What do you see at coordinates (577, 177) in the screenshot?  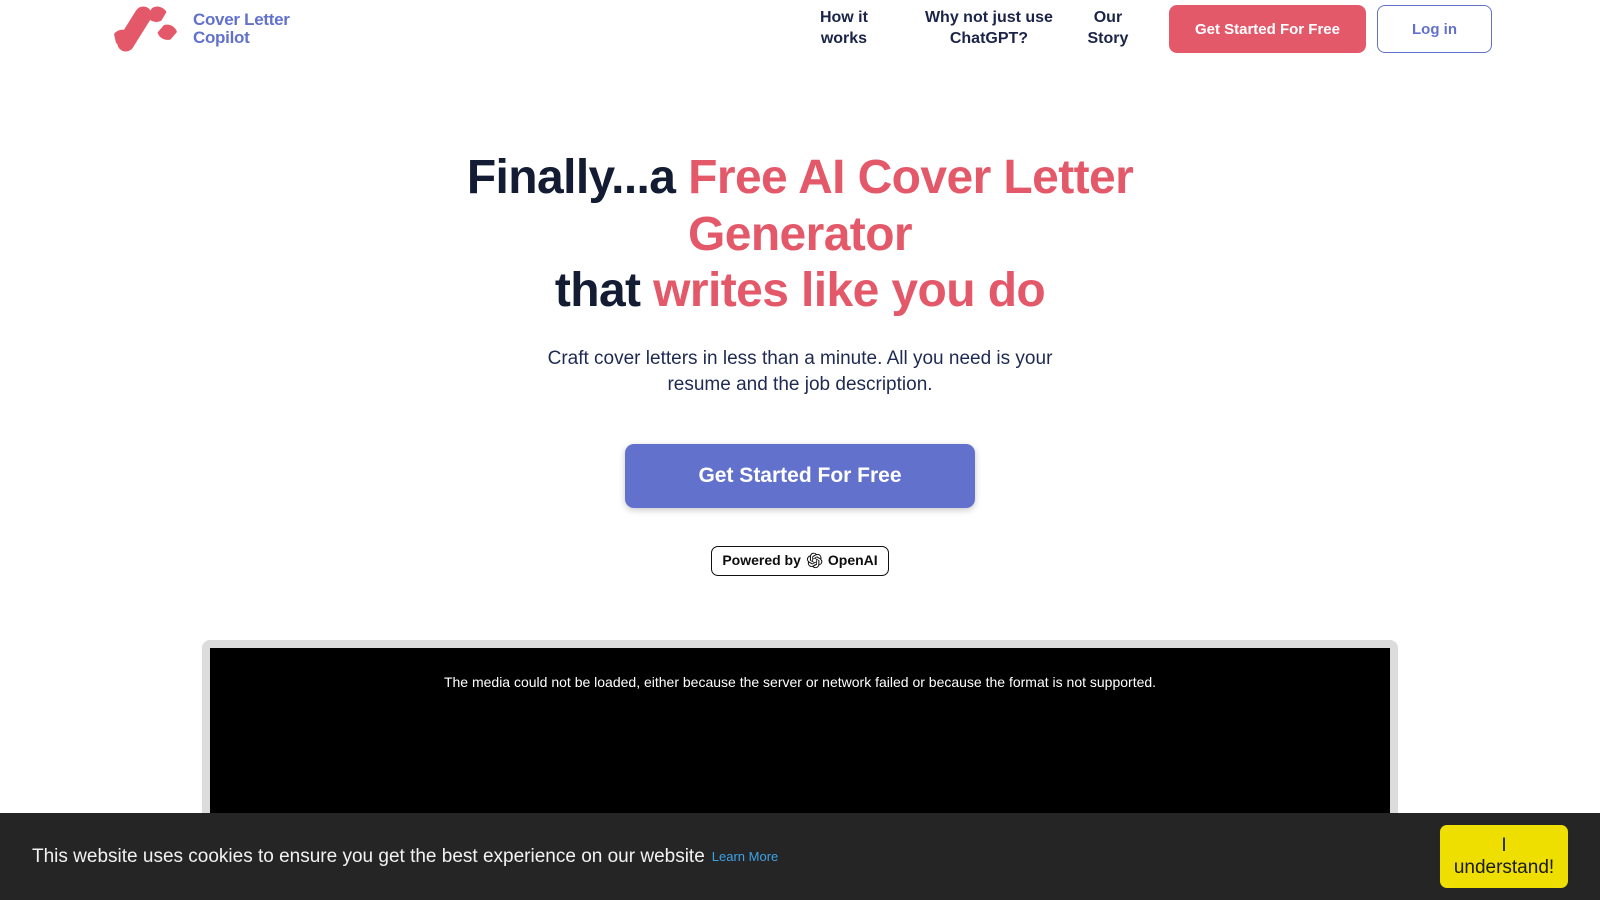 I see `title-segment-plain-1: Finally...a` at bounding box center [577, 177].